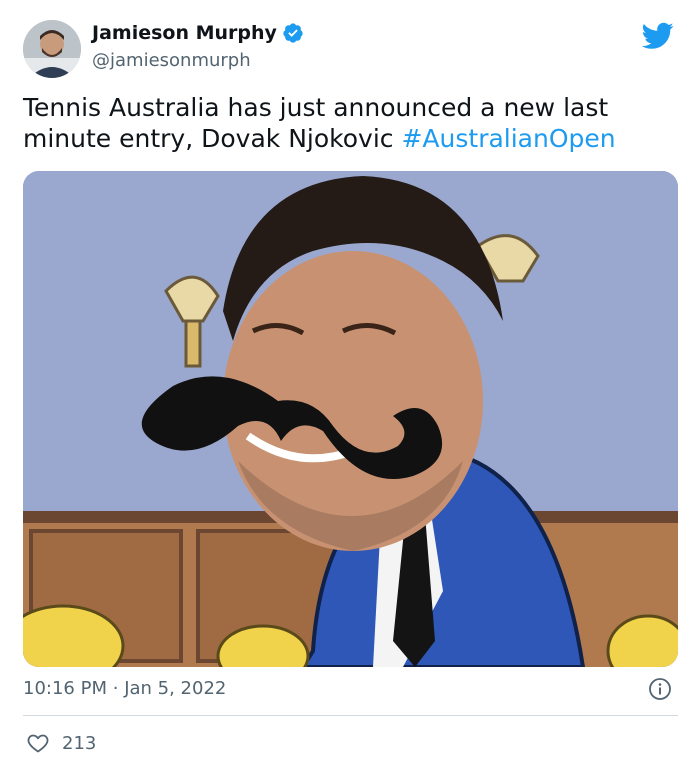 The width and height of the screenshot is (700, 769). I want to click on author-row: Jamieson Murphy, so click(198, 33).